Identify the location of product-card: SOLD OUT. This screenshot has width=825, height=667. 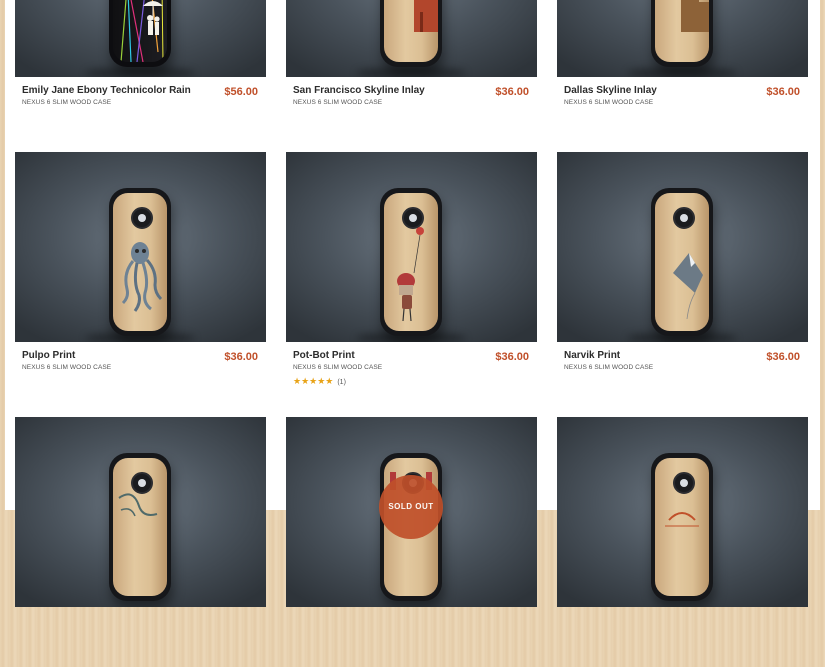
(411, 542).